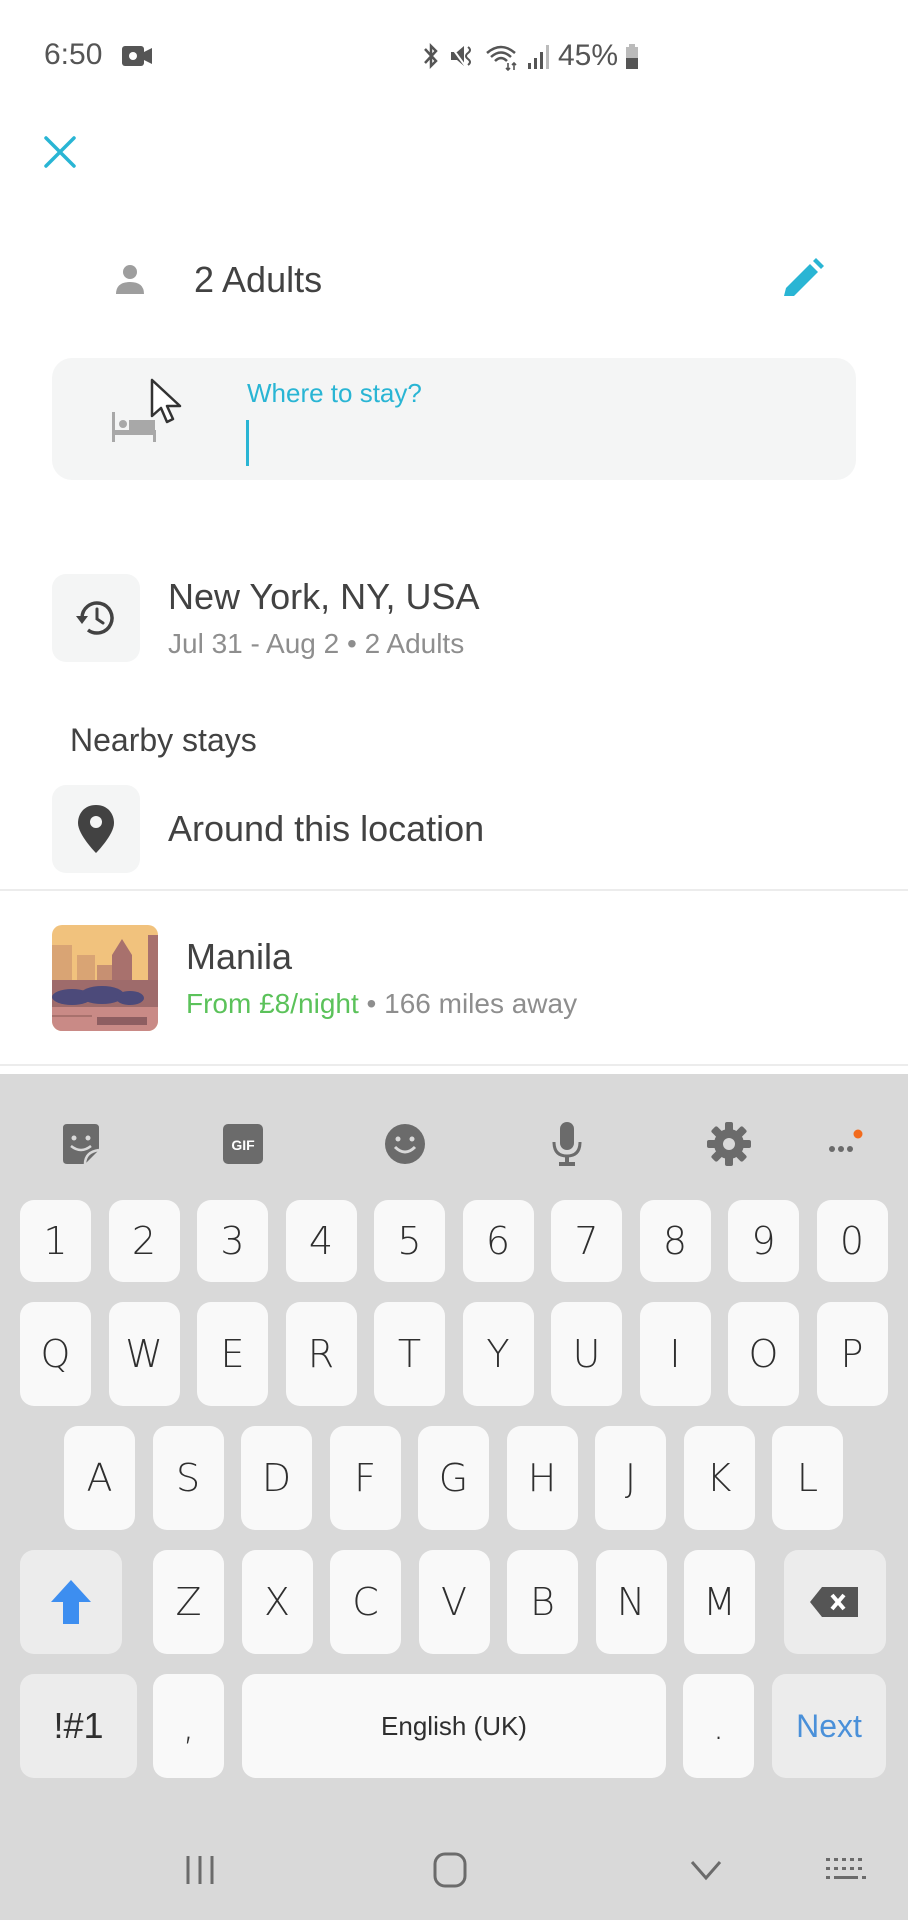 The width and height of the screenshot is (908, 1920). Describe the element at coordinates (144, 1354) in the screenshot. I see `key-w: W` at that location.